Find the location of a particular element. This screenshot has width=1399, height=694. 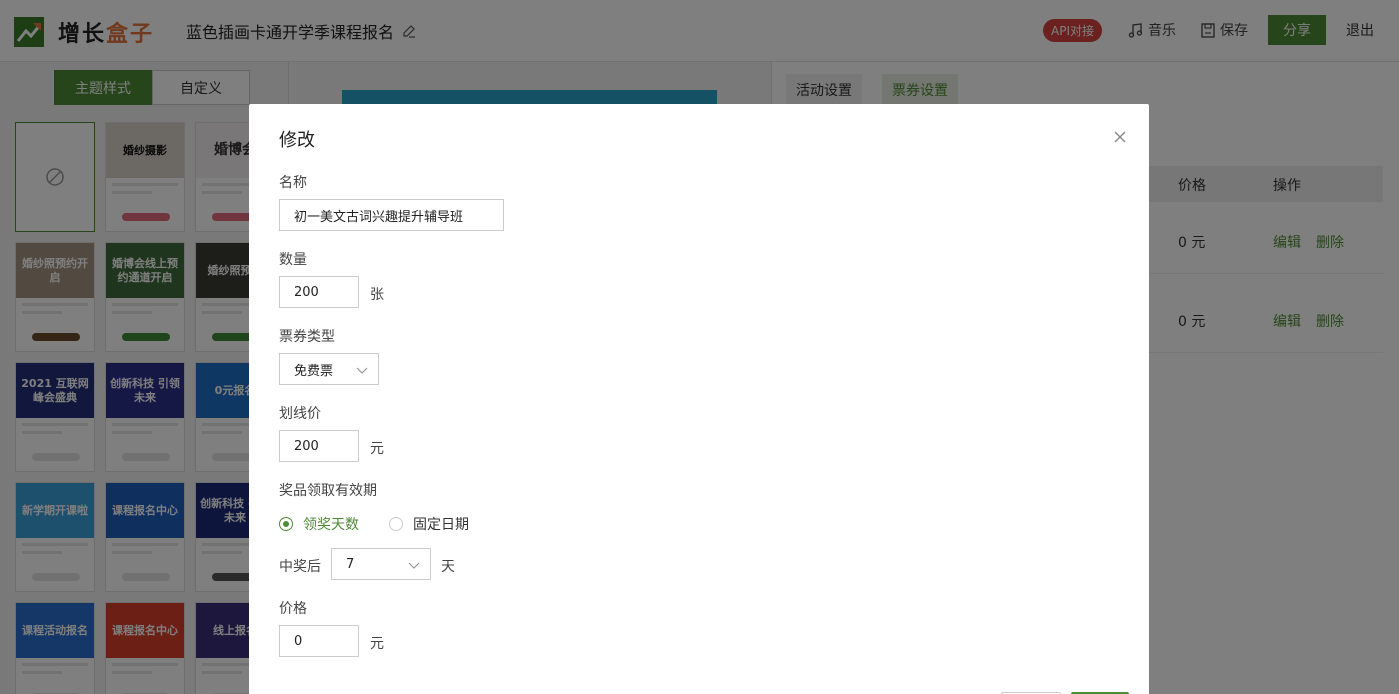

quantity-label: 数量 is located at coordinates (293, 260).